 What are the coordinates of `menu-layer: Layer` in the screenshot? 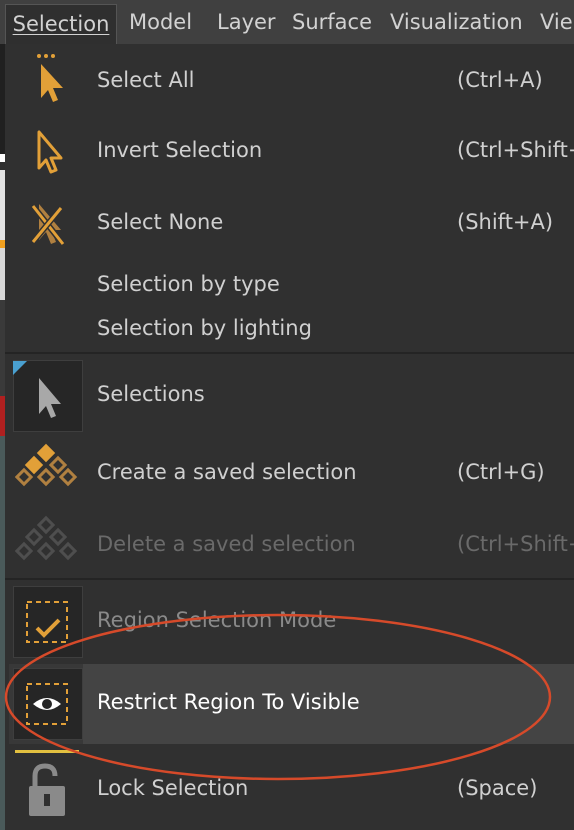 It's located at (246, 22).